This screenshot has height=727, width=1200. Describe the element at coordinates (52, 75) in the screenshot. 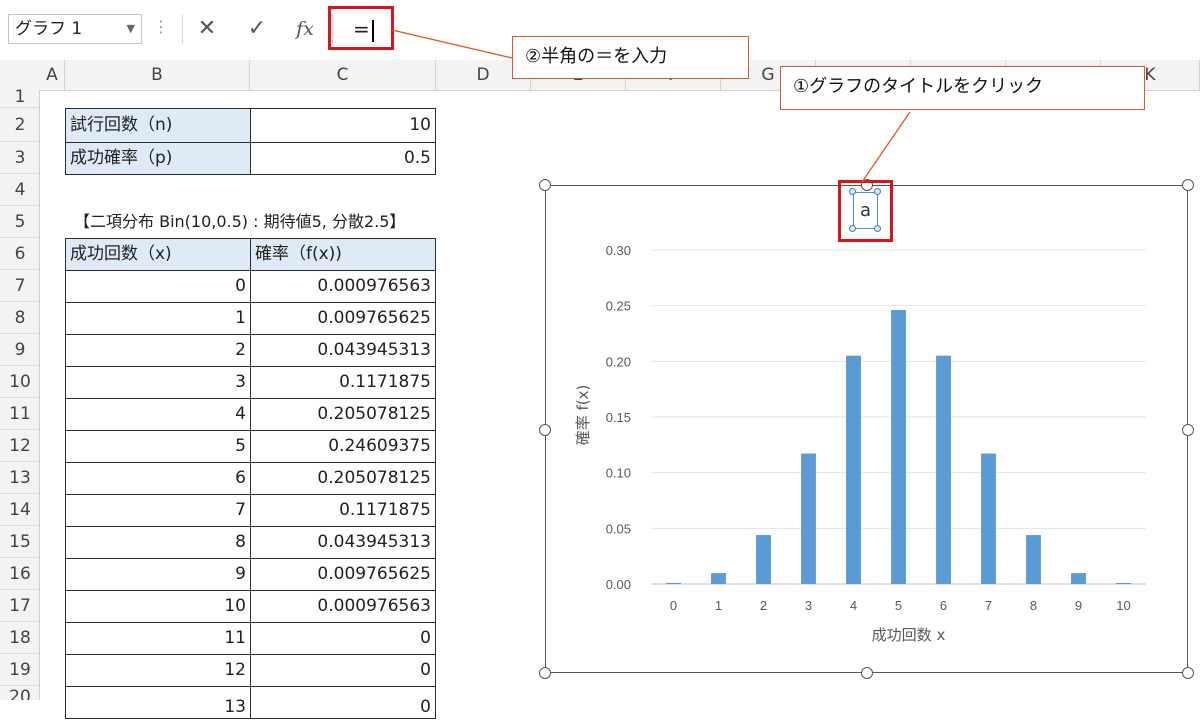

I see `column-header: A` at that location.